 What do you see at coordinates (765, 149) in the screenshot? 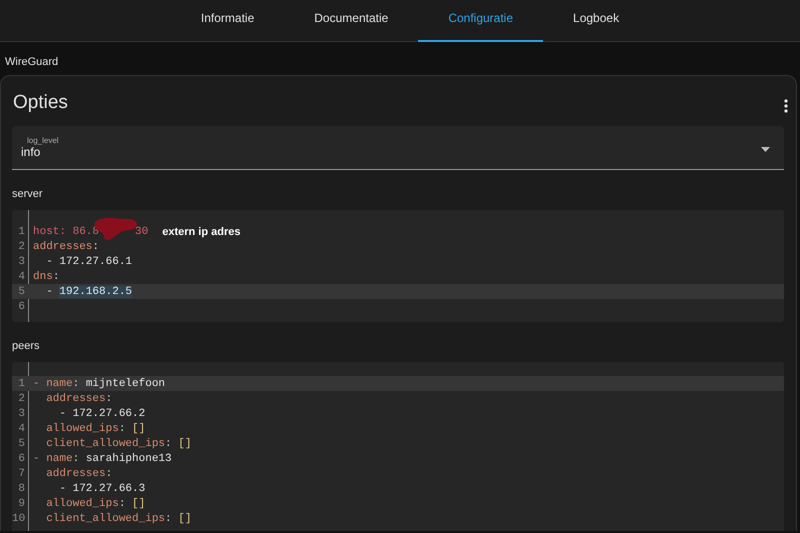
I see `caret-icon` at bounding box center [765, 149].